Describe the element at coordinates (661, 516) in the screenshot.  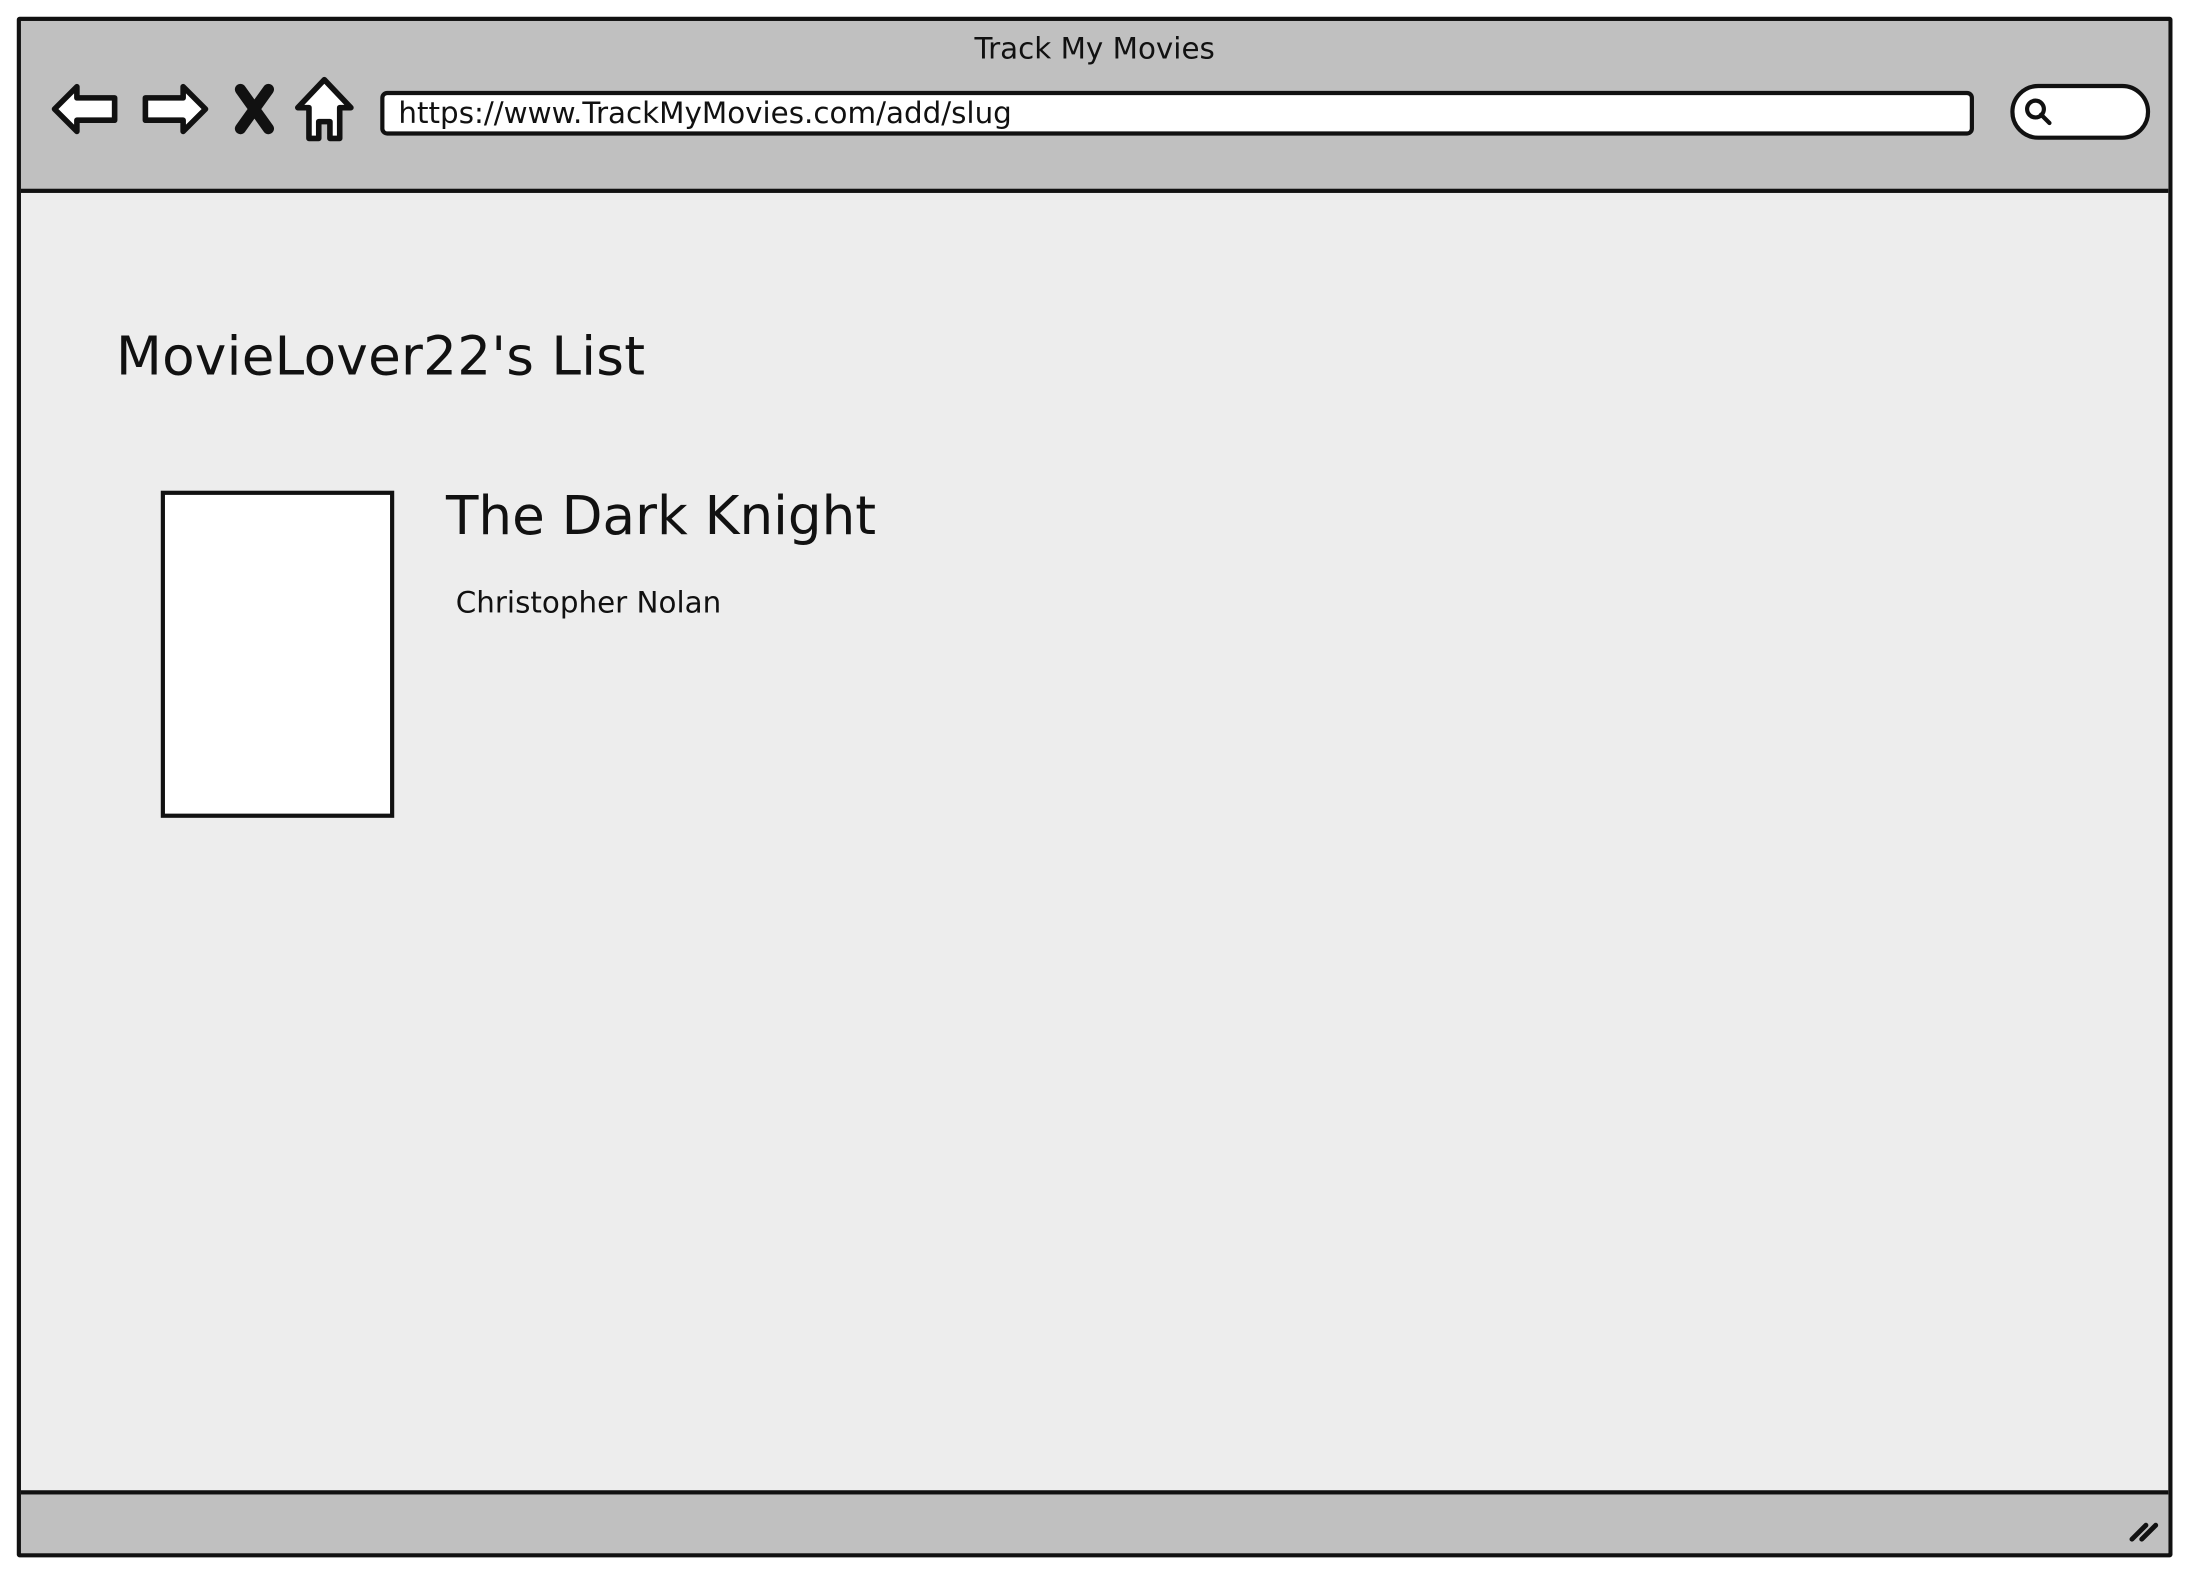
I see `movie-title: The Dark Knight` at that location.